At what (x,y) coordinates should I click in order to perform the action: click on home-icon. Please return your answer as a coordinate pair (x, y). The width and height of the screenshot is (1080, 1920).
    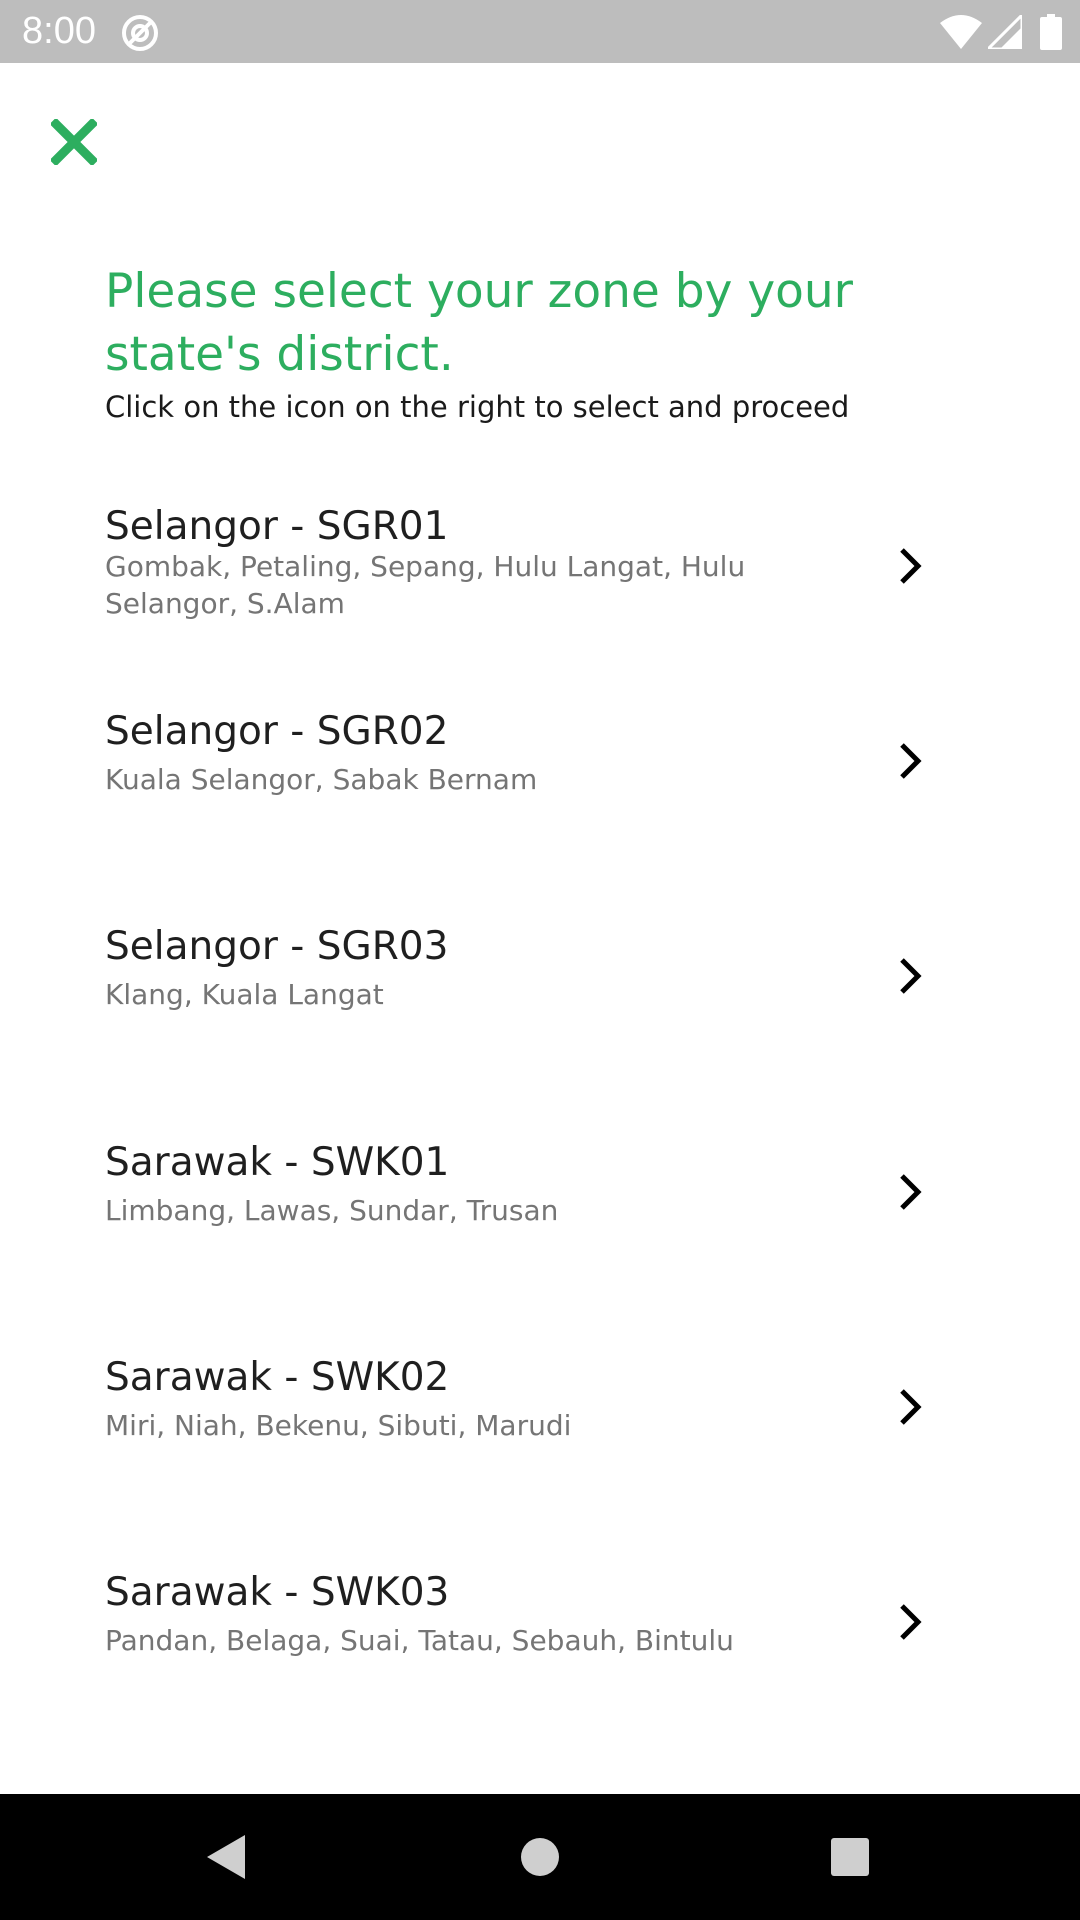
    Looking at the image, I should click on (540, 1857).